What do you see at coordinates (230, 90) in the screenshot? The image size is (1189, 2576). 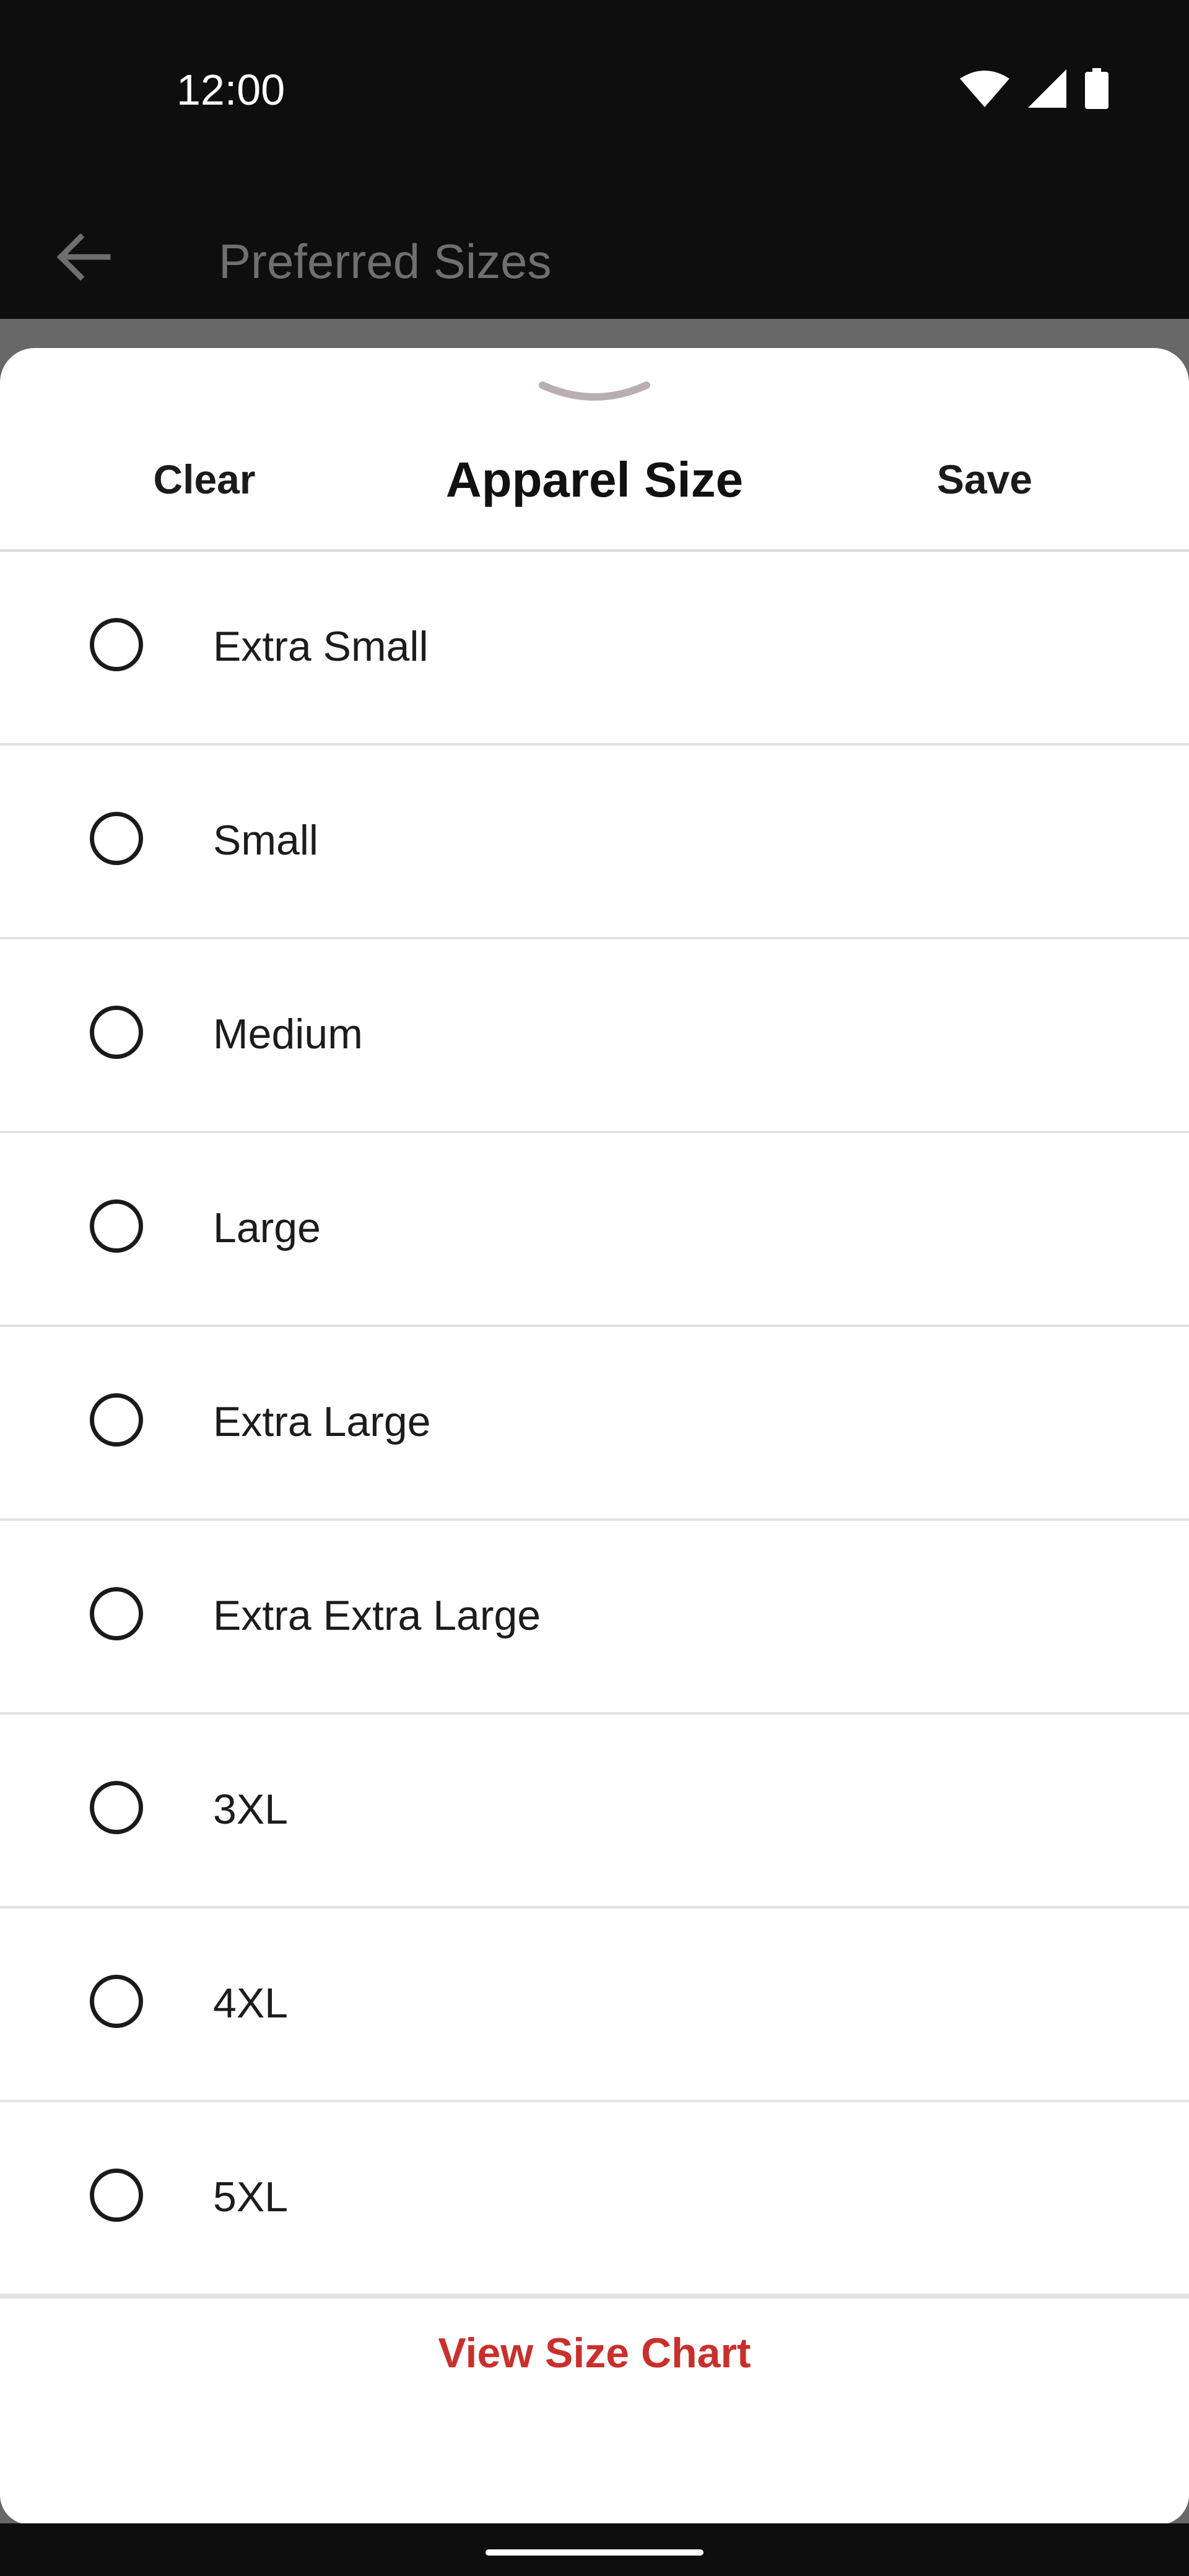 I see `status-time: 12:00` at bounding box center [230, 90].